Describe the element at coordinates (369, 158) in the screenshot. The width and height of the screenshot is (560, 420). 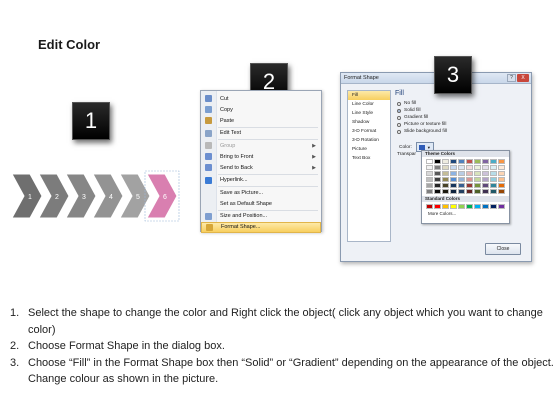
I see `sidebar-item-text-box: Text Box` at that location.